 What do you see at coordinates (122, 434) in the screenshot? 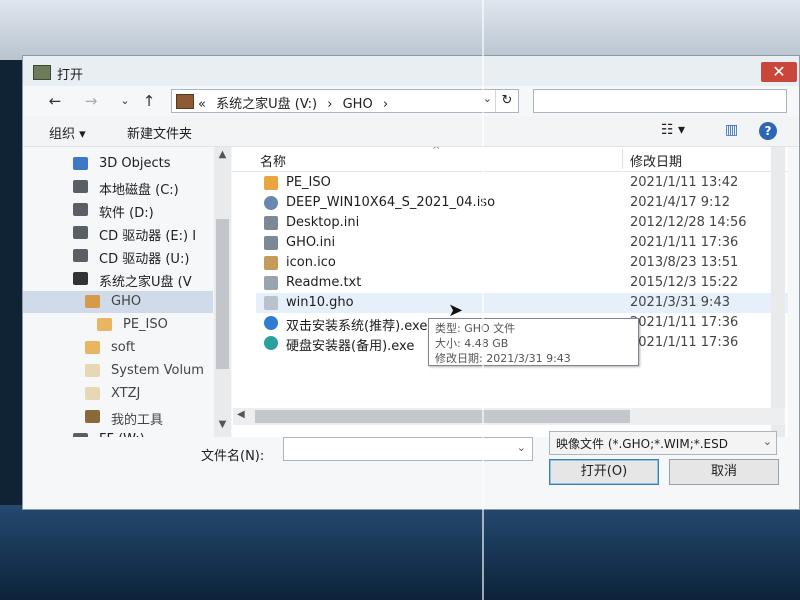
I see `sidebar-item-label: FF (W:)` at bounding box center [122, 434].